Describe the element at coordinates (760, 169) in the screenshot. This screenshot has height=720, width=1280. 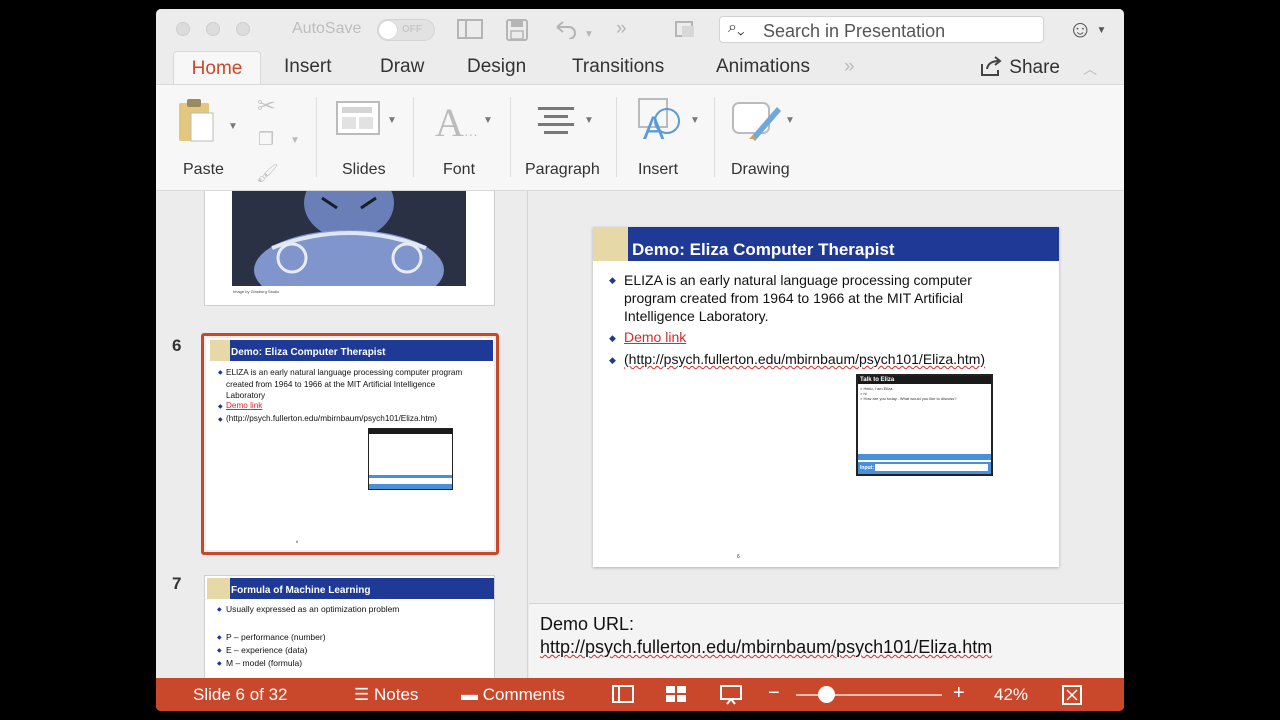
I see `drawing-label: Drawing` at that location.